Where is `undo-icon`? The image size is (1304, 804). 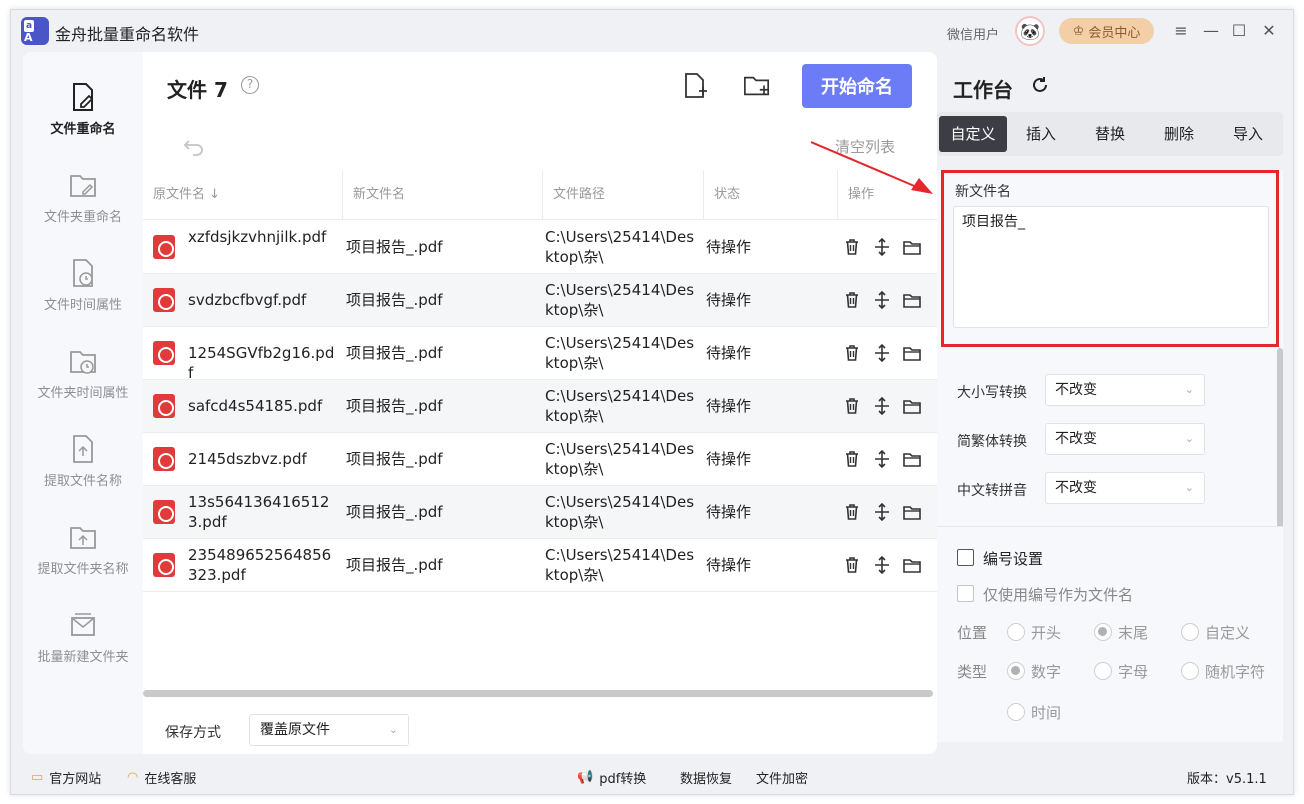 undo-icon is located at coordinates (194, 146).